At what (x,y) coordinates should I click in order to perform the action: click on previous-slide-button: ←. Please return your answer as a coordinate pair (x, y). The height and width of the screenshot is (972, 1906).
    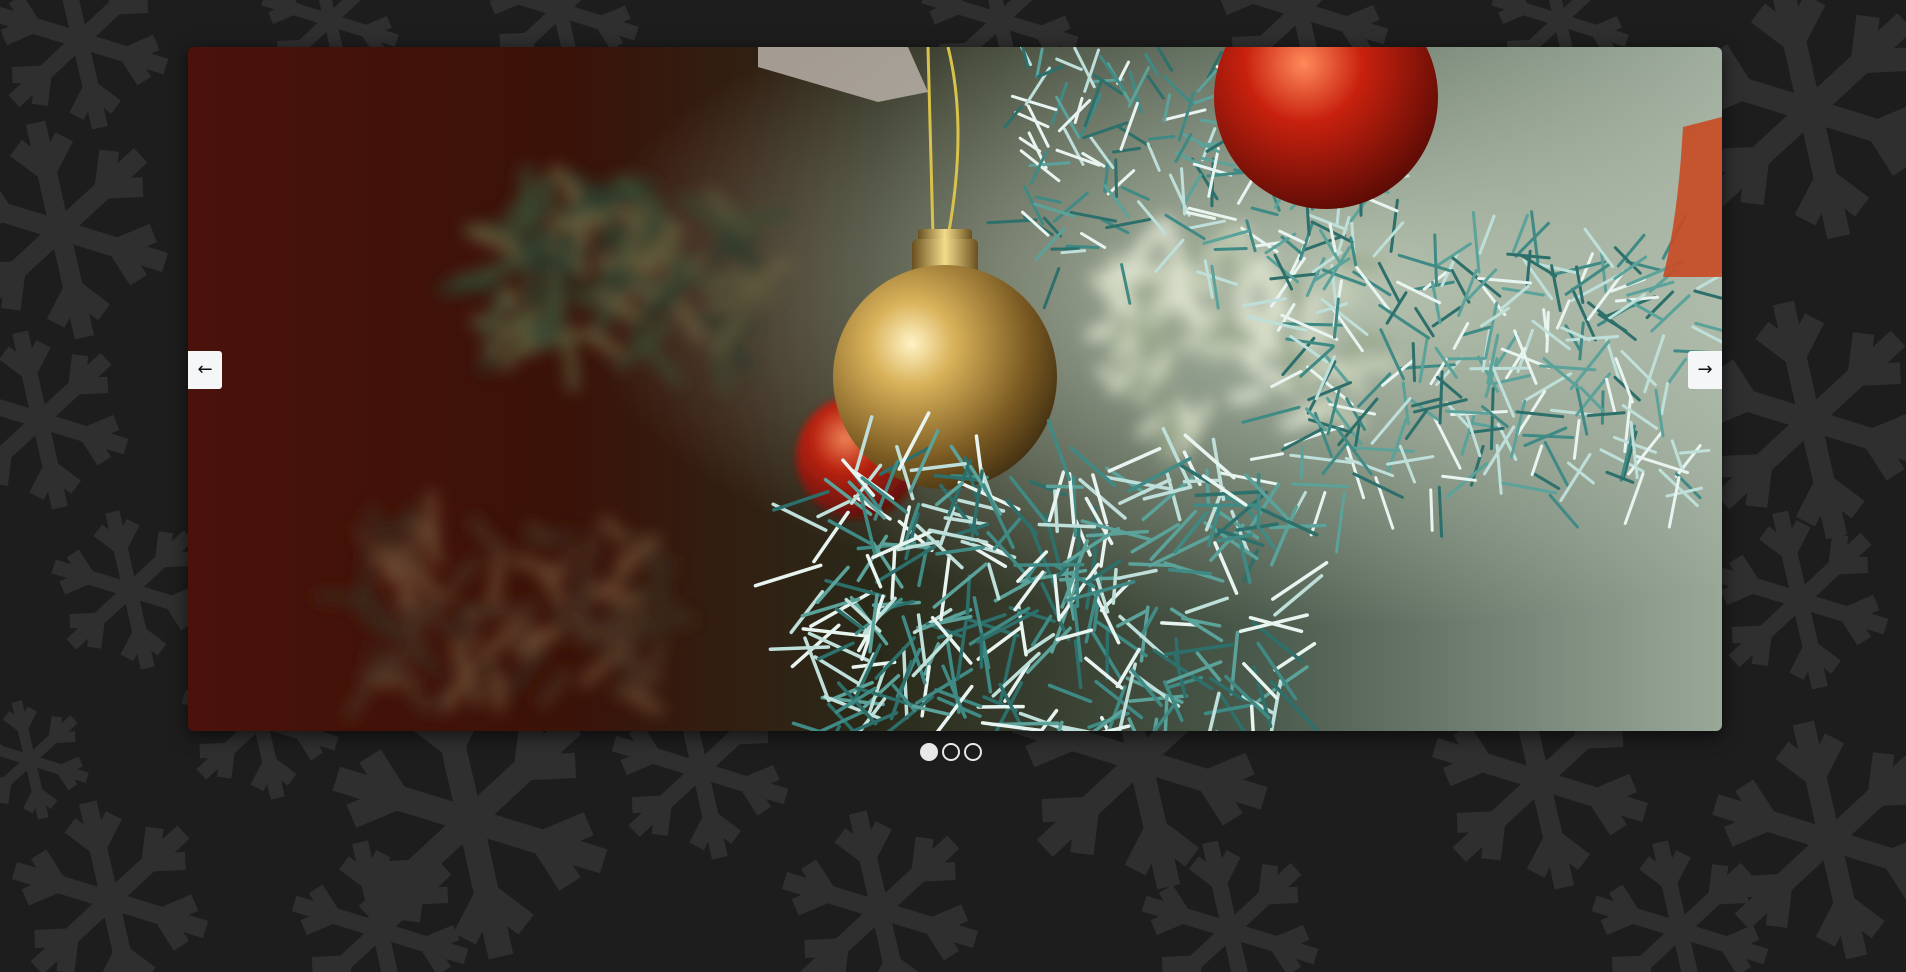
    Looking at the image, I should click on (205, 370).